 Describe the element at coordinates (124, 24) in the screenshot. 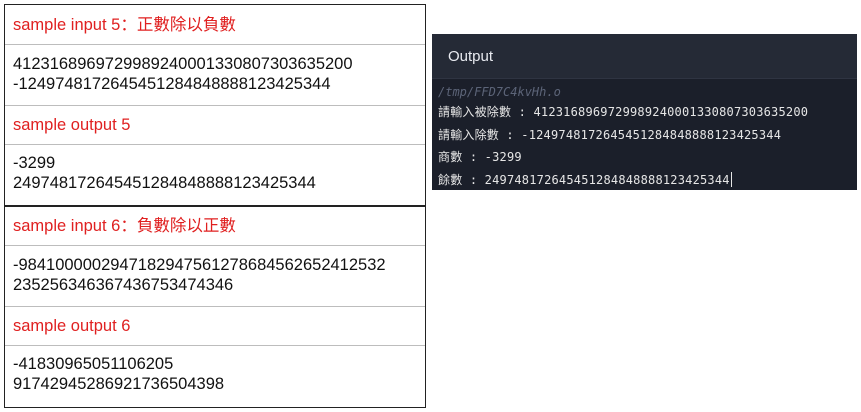

I see `sample-input-5-label: sample input 5：正數除以負數` at that location.